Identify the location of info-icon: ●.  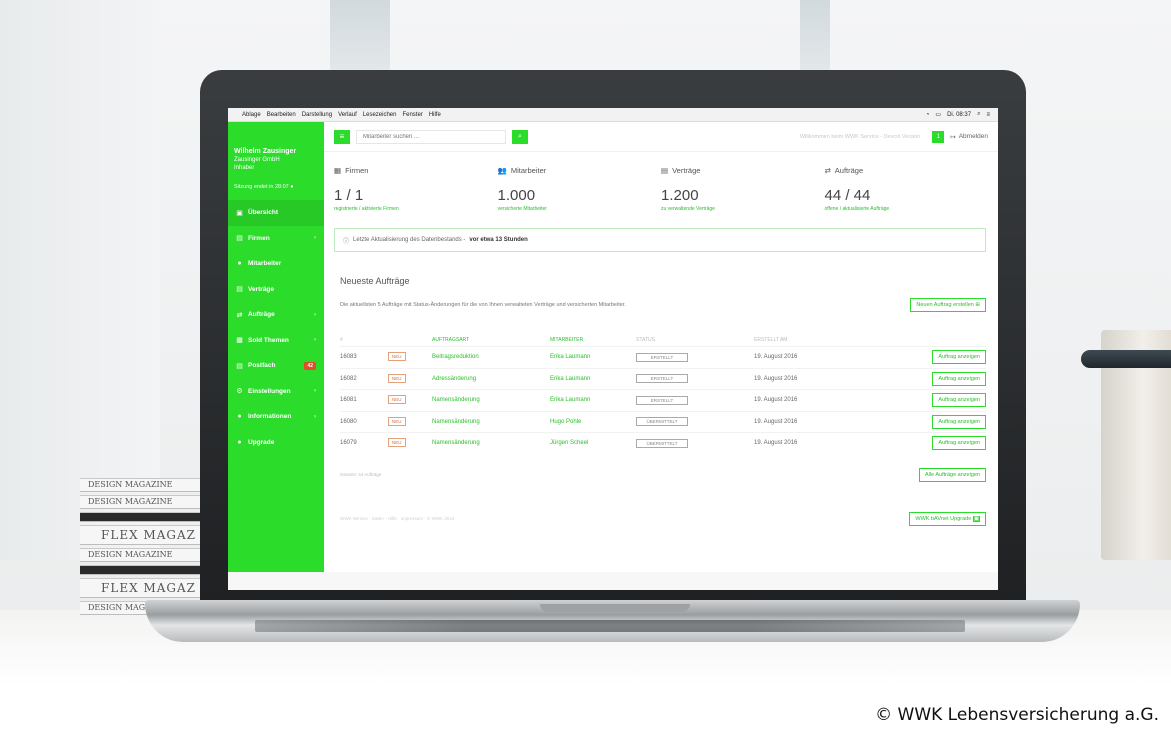
(239, 417).